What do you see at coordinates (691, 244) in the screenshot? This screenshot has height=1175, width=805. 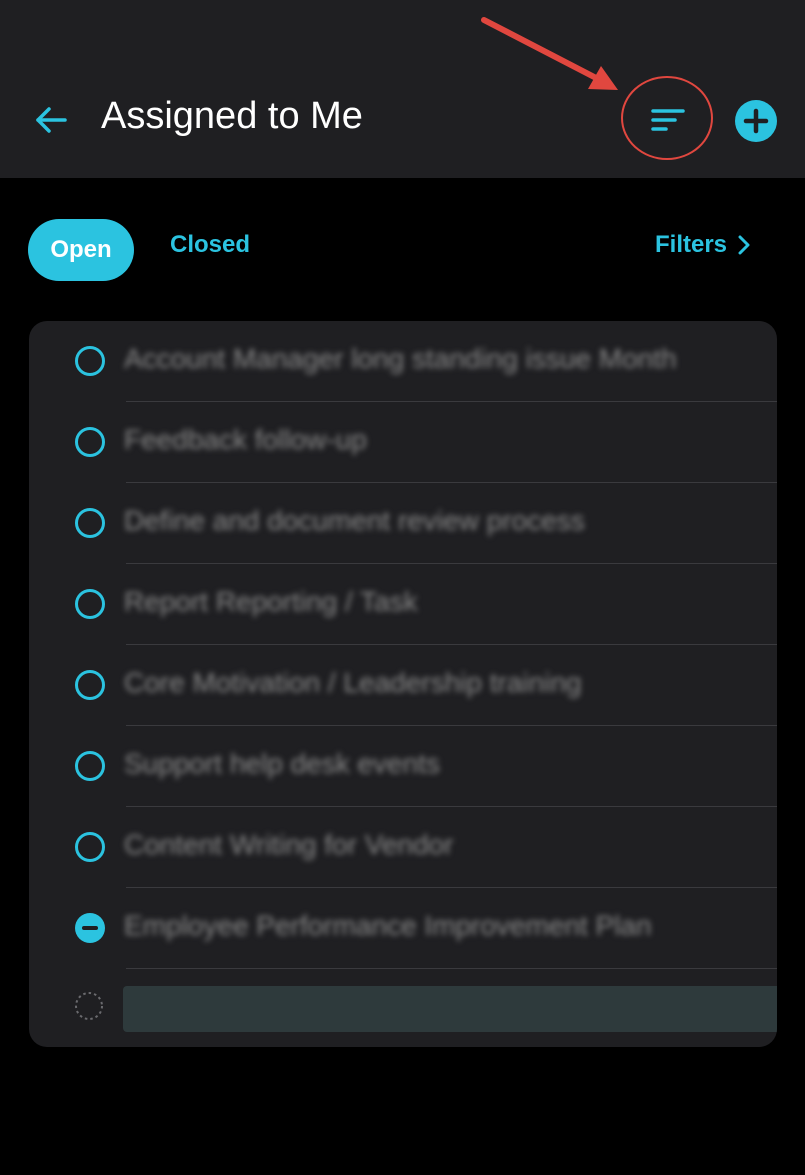 I see `filters-label: Filters` at bounding box center [691, 244].